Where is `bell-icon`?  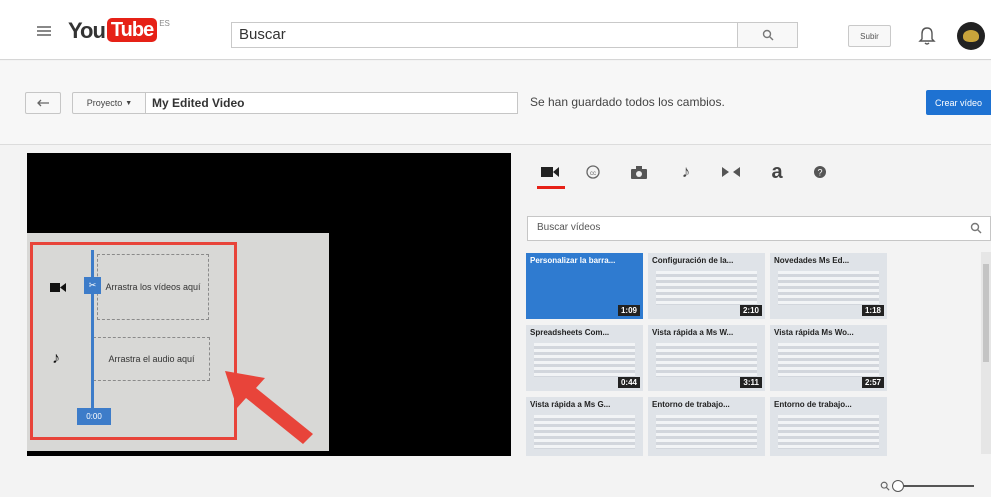
bell-icon is located at coordinates (927, 36).